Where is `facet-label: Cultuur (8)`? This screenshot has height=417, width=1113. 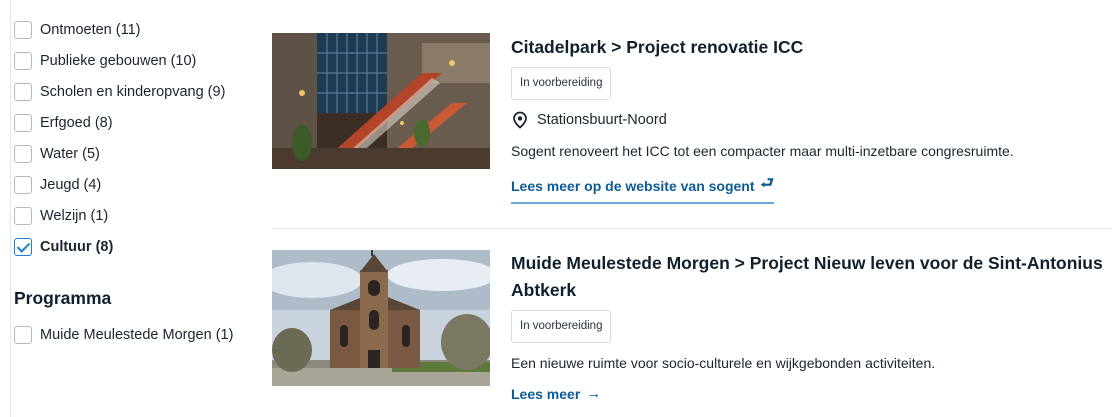
facet-label: Cultuur (8) is located at coordinates (77, 246).